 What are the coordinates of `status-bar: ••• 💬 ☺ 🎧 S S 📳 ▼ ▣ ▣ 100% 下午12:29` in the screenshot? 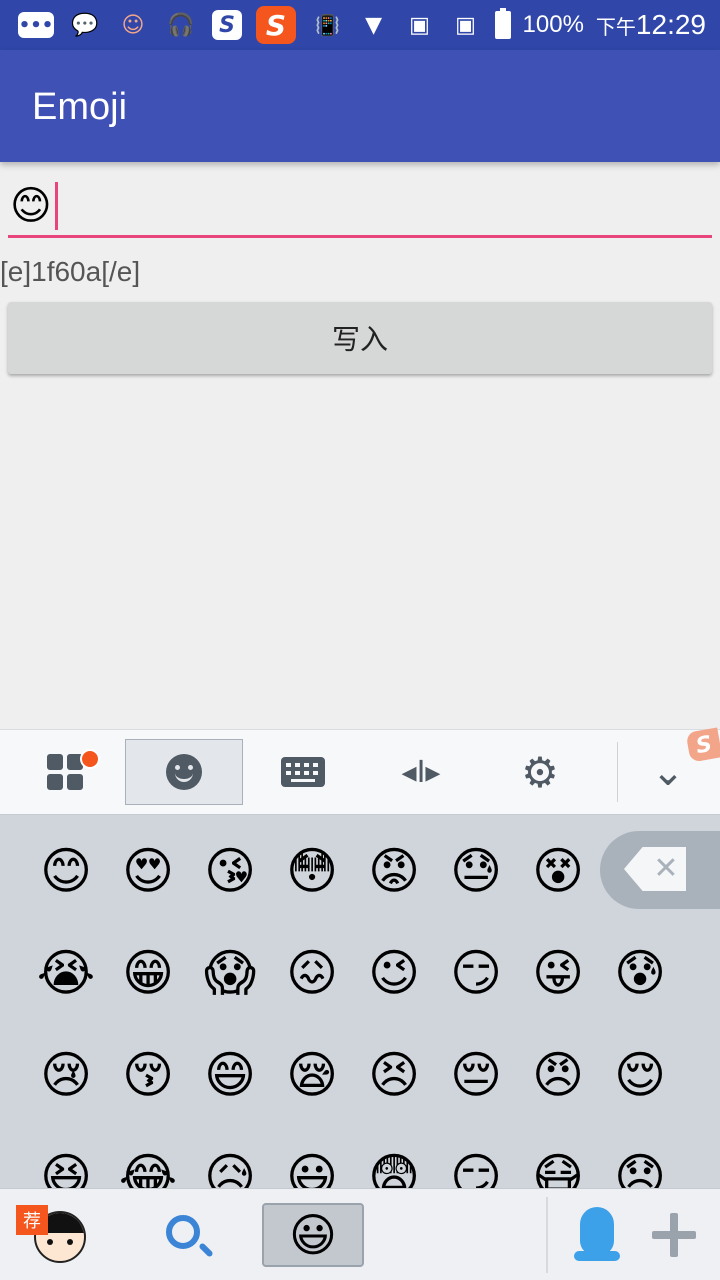 It's located at (360, 25).